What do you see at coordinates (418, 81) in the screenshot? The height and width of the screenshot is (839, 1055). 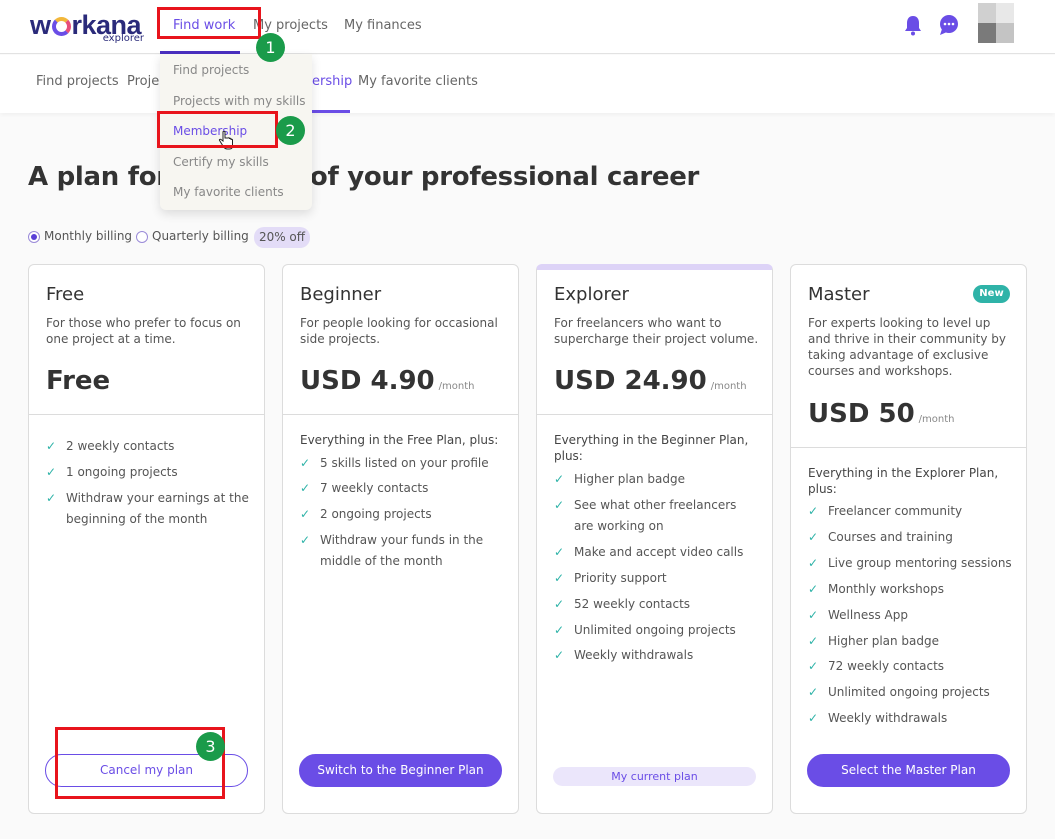 I see `subnav-my-favorite-clients: My favorite clients` at bounding box center [418, 81].